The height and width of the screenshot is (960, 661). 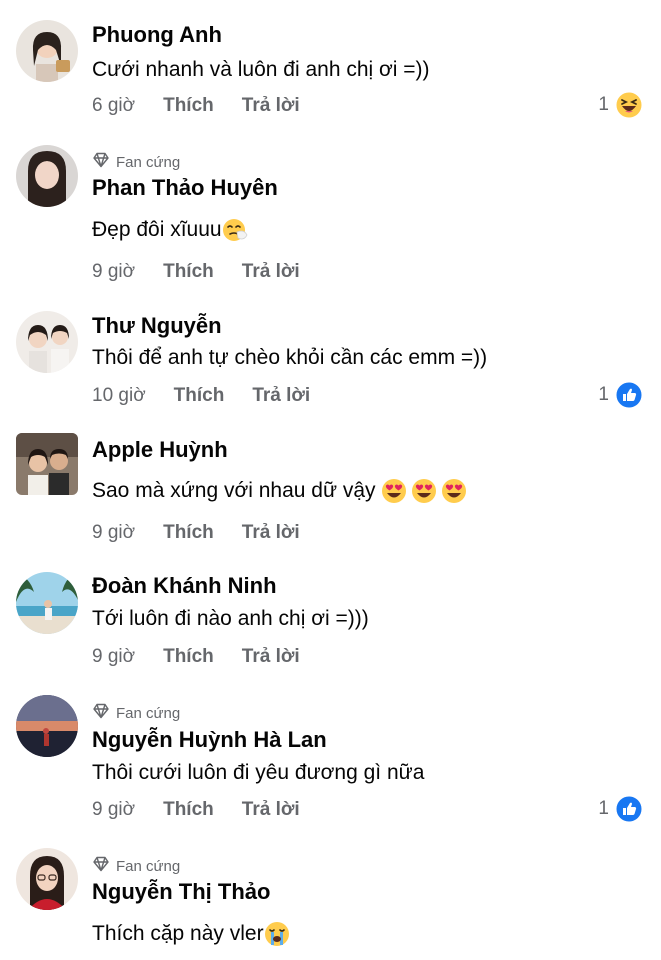 I want to click on comment-text: Cưới nhanh và luôn đi anh chị ơi =)), so click(x=261, y=70).